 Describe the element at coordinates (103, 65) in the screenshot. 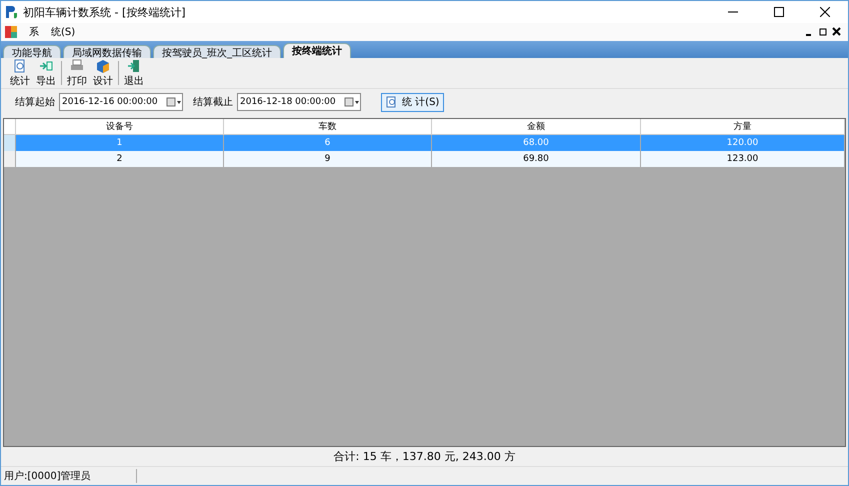

I see `cube-icon` at that location.